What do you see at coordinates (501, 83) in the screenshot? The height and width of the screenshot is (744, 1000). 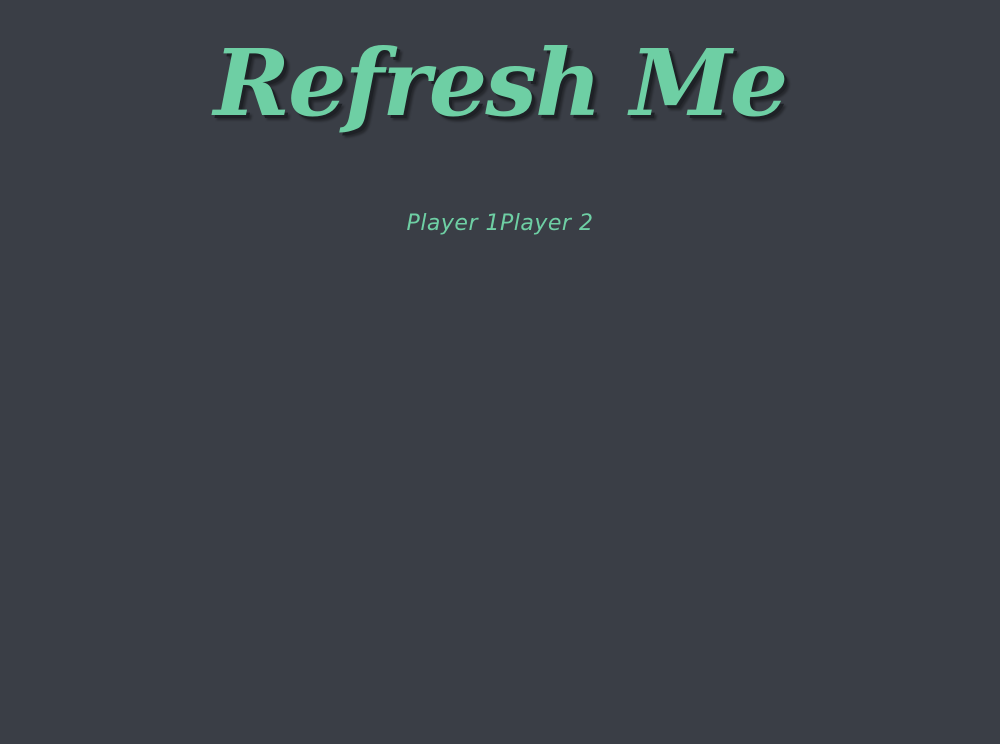 I see `page-title: Refresh Me` at bounding box center [501, 83].